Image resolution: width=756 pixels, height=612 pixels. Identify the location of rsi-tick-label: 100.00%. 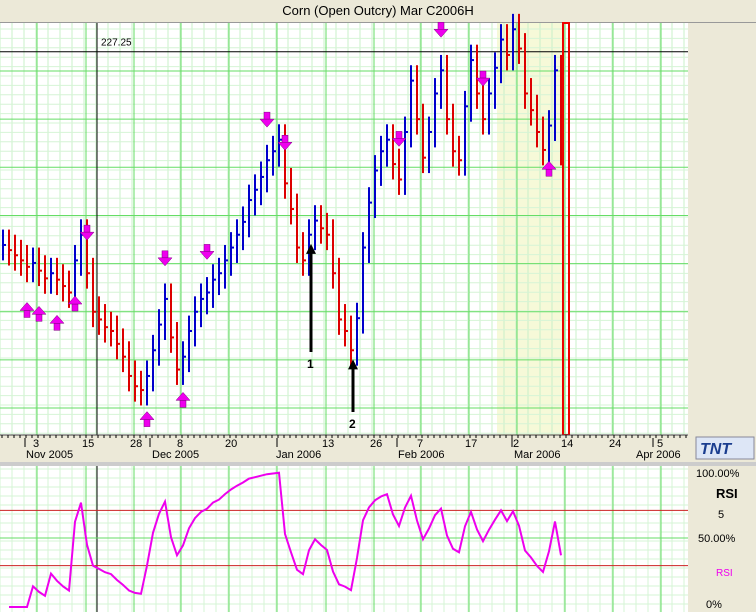
(718, 474).